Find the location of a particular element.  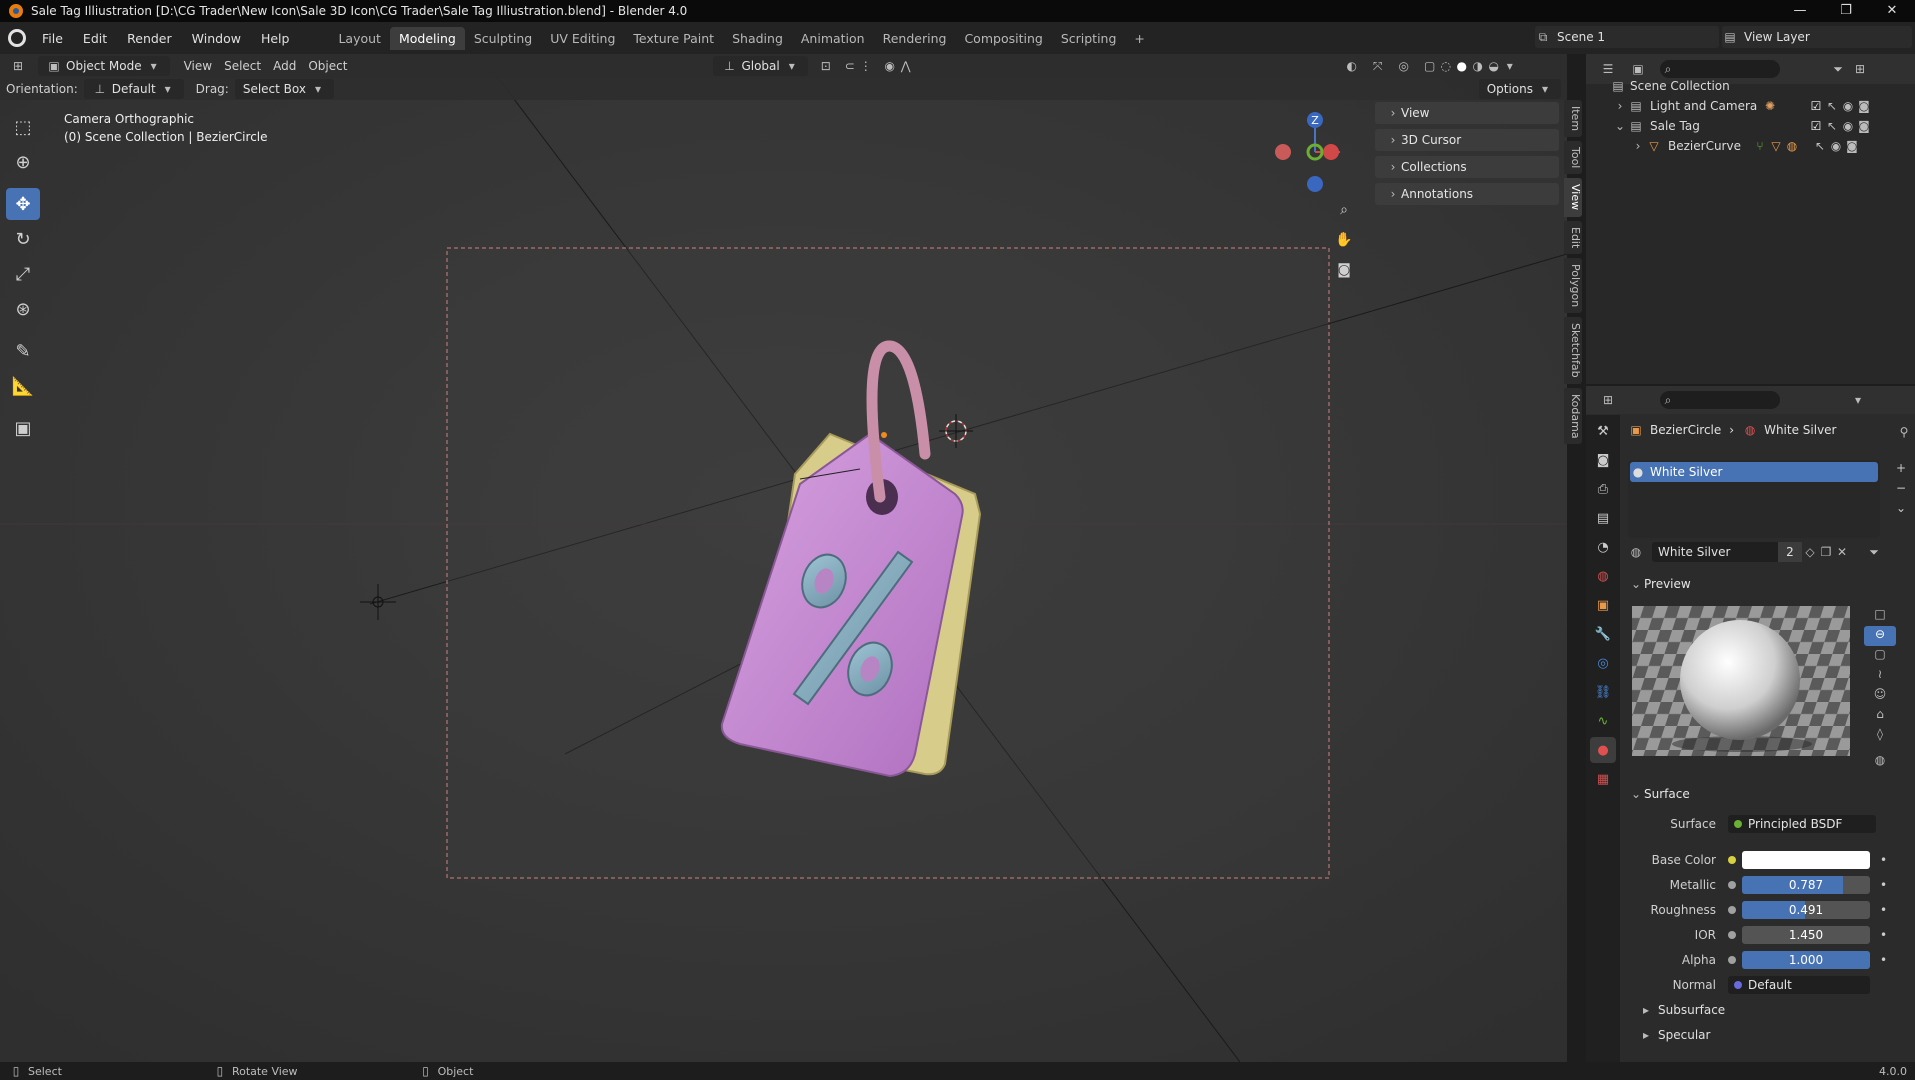

preview-world-icon: ◍ is located at coordinates (1880, 762).